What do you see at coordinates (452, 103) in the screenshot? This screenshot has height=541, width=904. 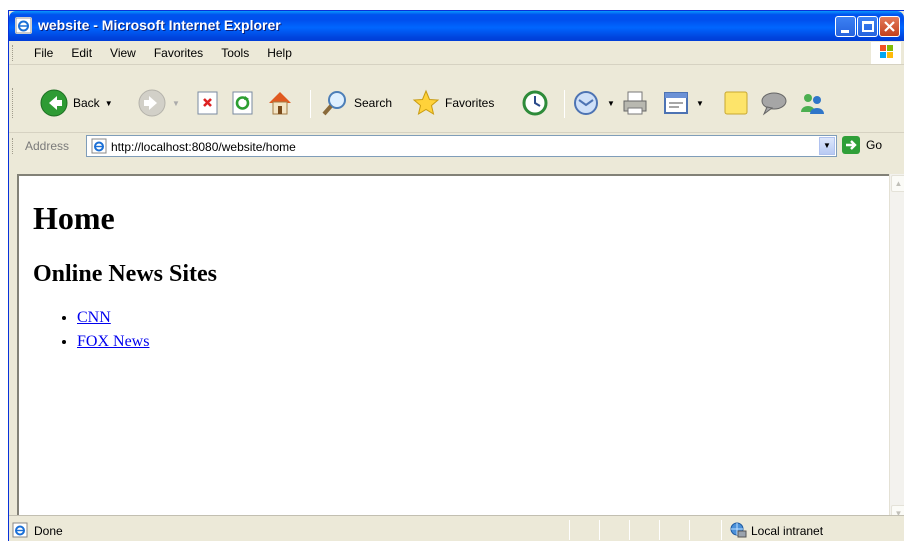 I see `favorites-button: Favorites` at bounding box center [452, 103].